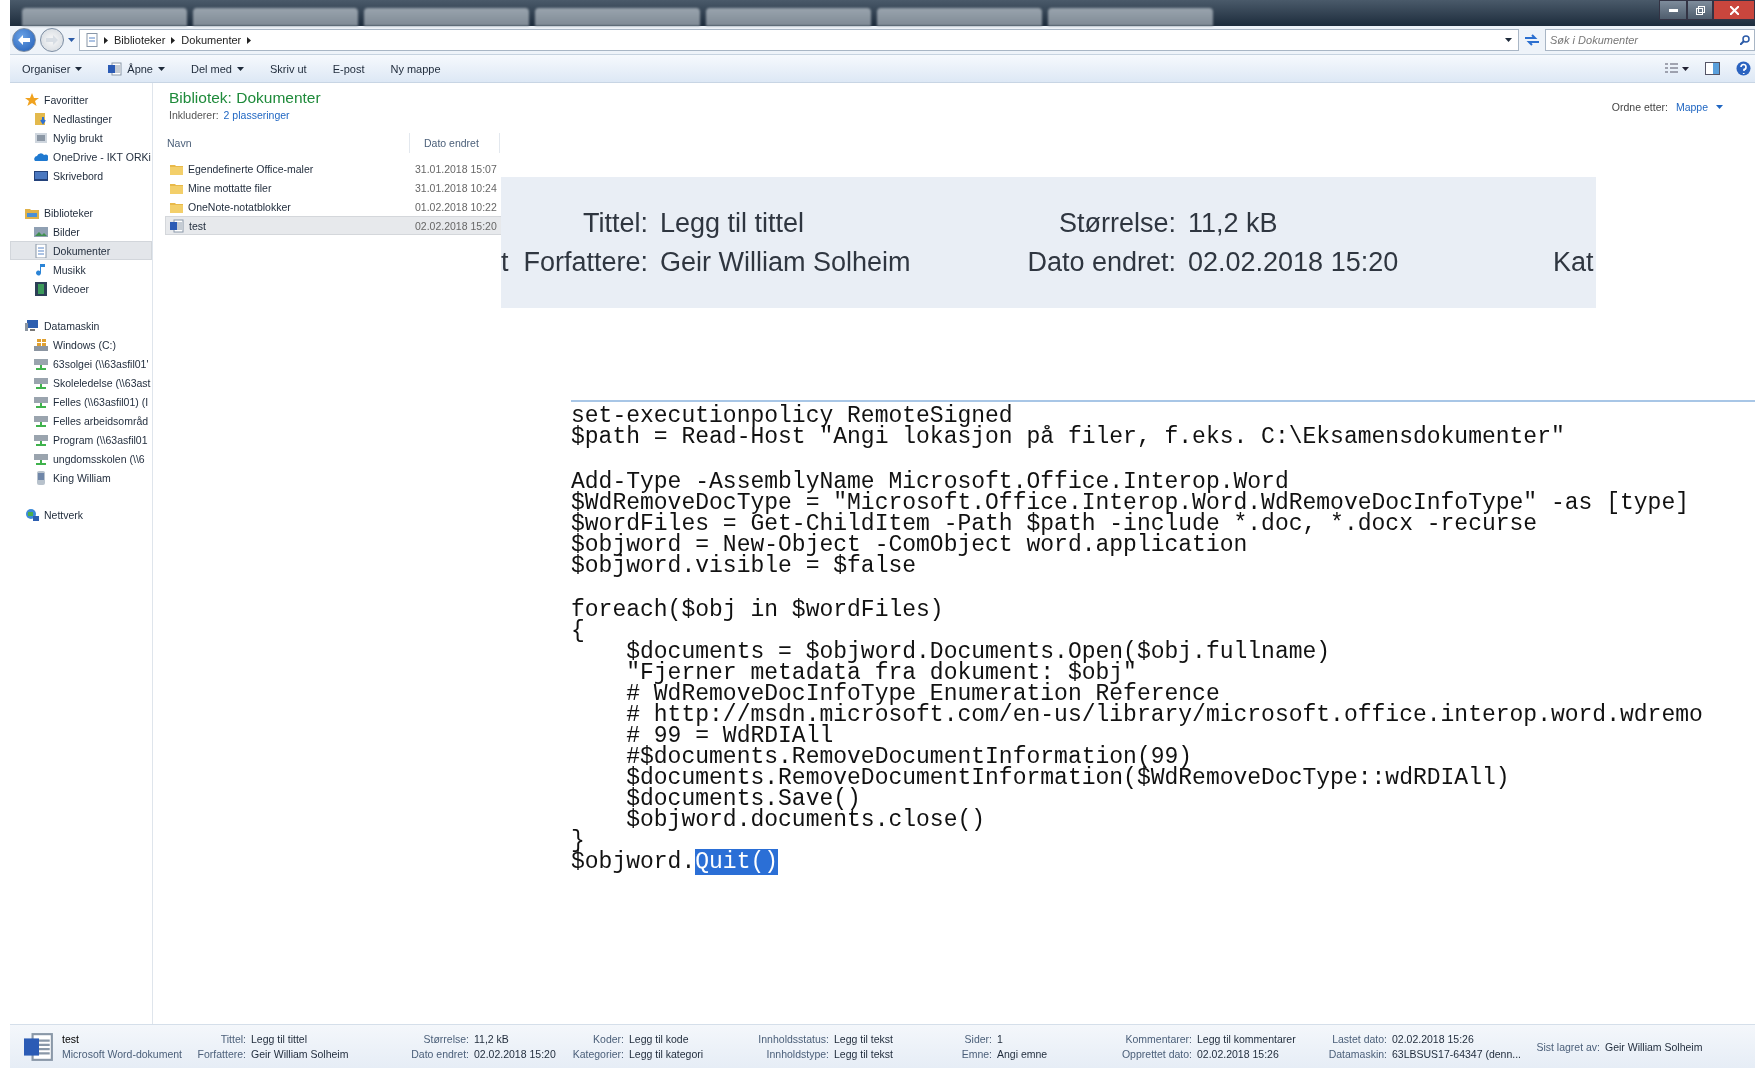  I want to click on view-options-icon, so click(1677, 68).